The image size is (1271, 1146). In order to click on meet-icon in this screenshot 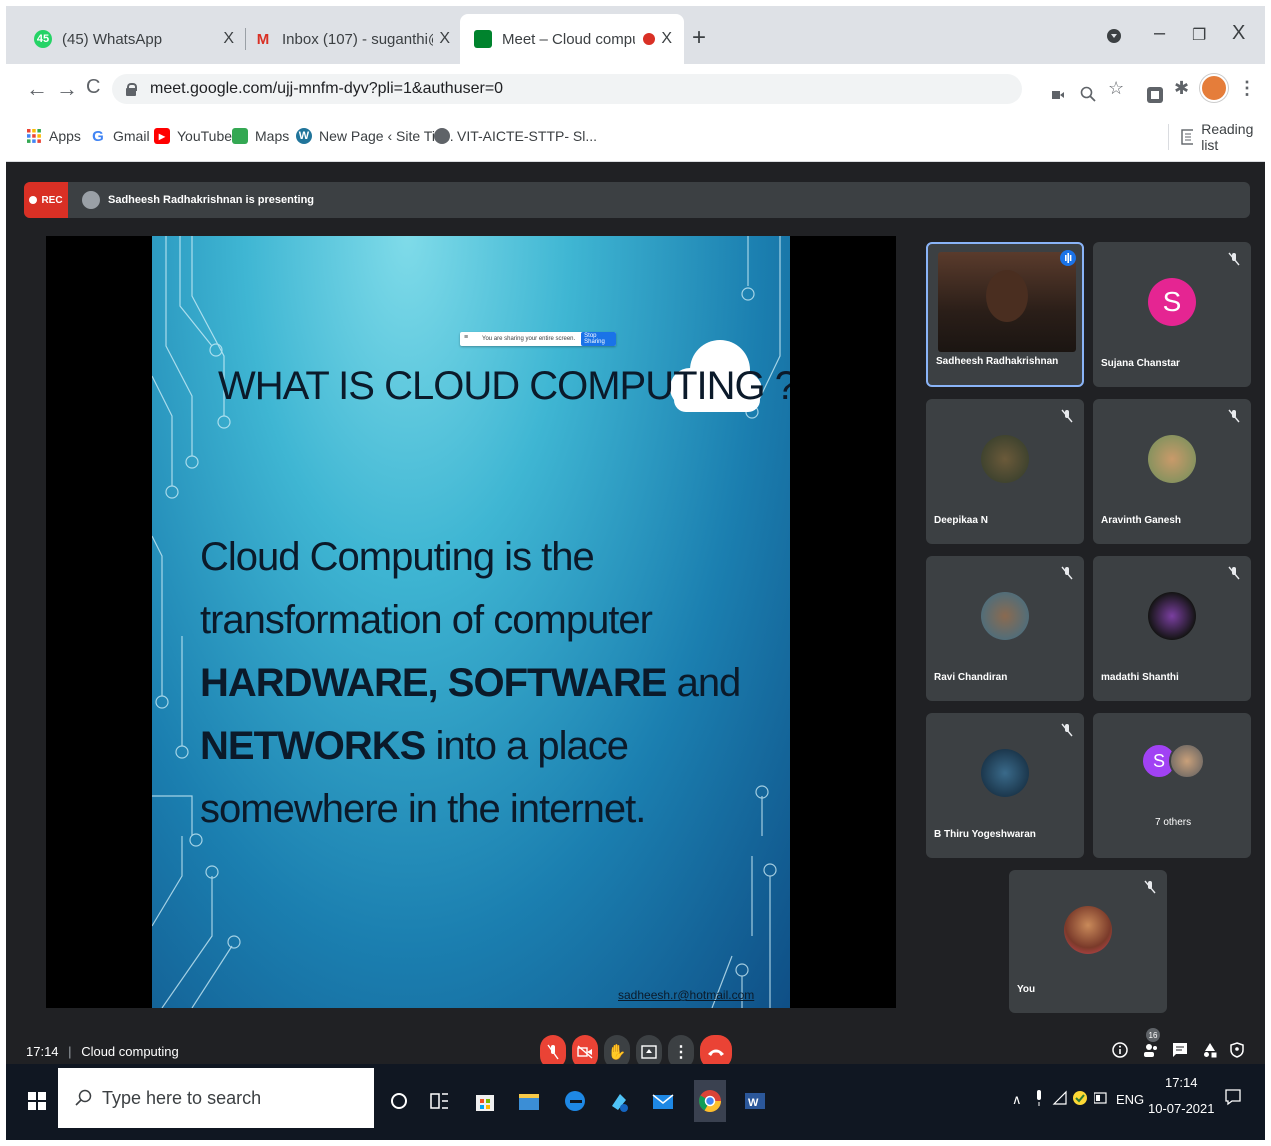, I will do `click(483, 39)`.